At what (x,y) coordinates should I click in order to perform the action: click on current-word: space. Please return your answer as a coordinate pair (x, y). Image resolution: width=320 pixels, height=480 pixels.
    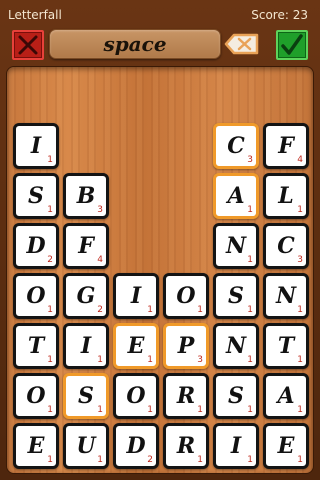
    Looking at the image, I should click on (135, 44).